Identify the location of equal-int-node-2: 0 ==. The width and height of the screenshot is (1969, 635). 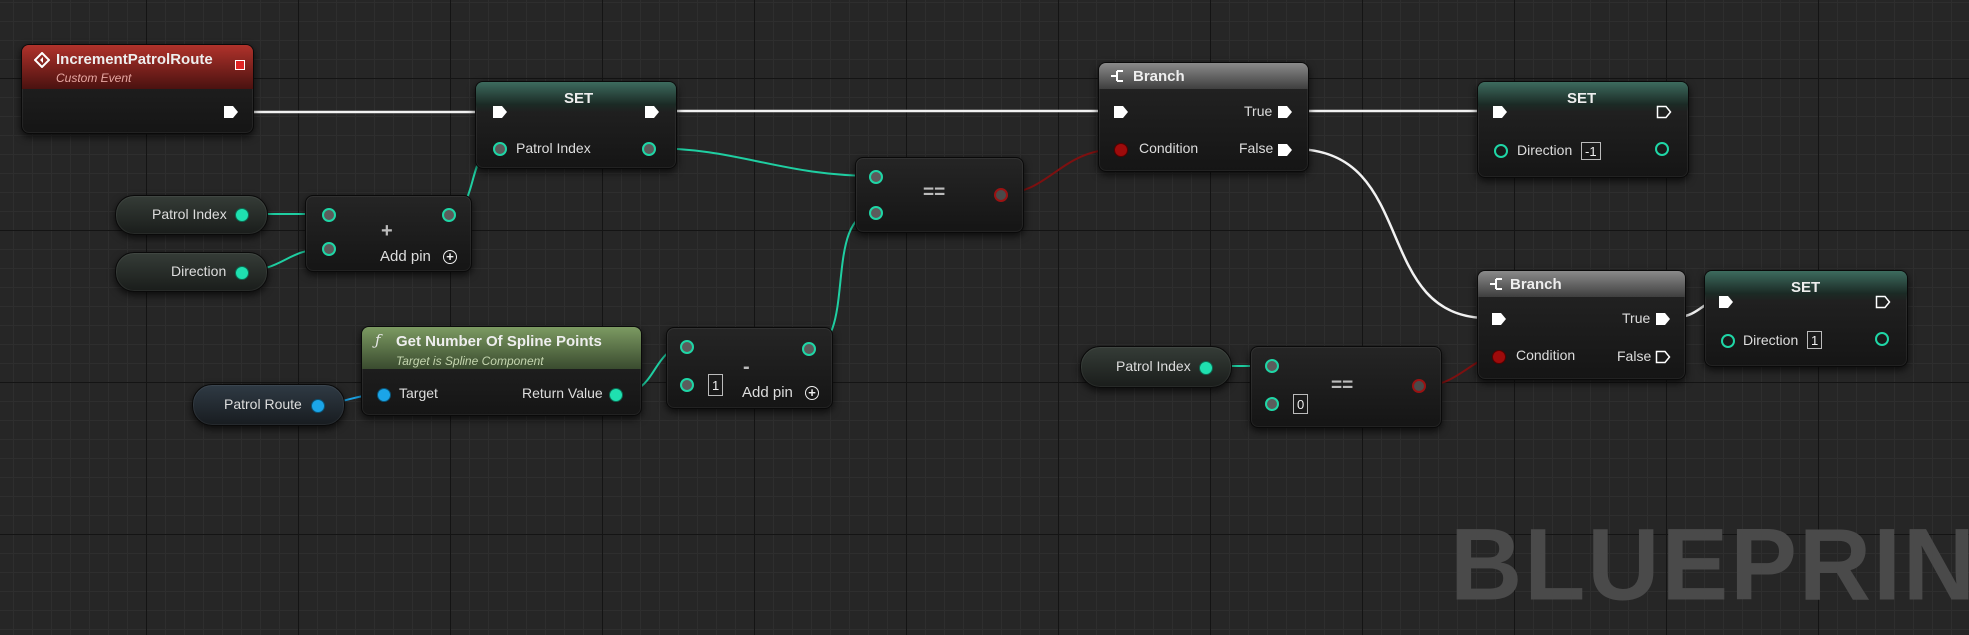
(1346, 387).